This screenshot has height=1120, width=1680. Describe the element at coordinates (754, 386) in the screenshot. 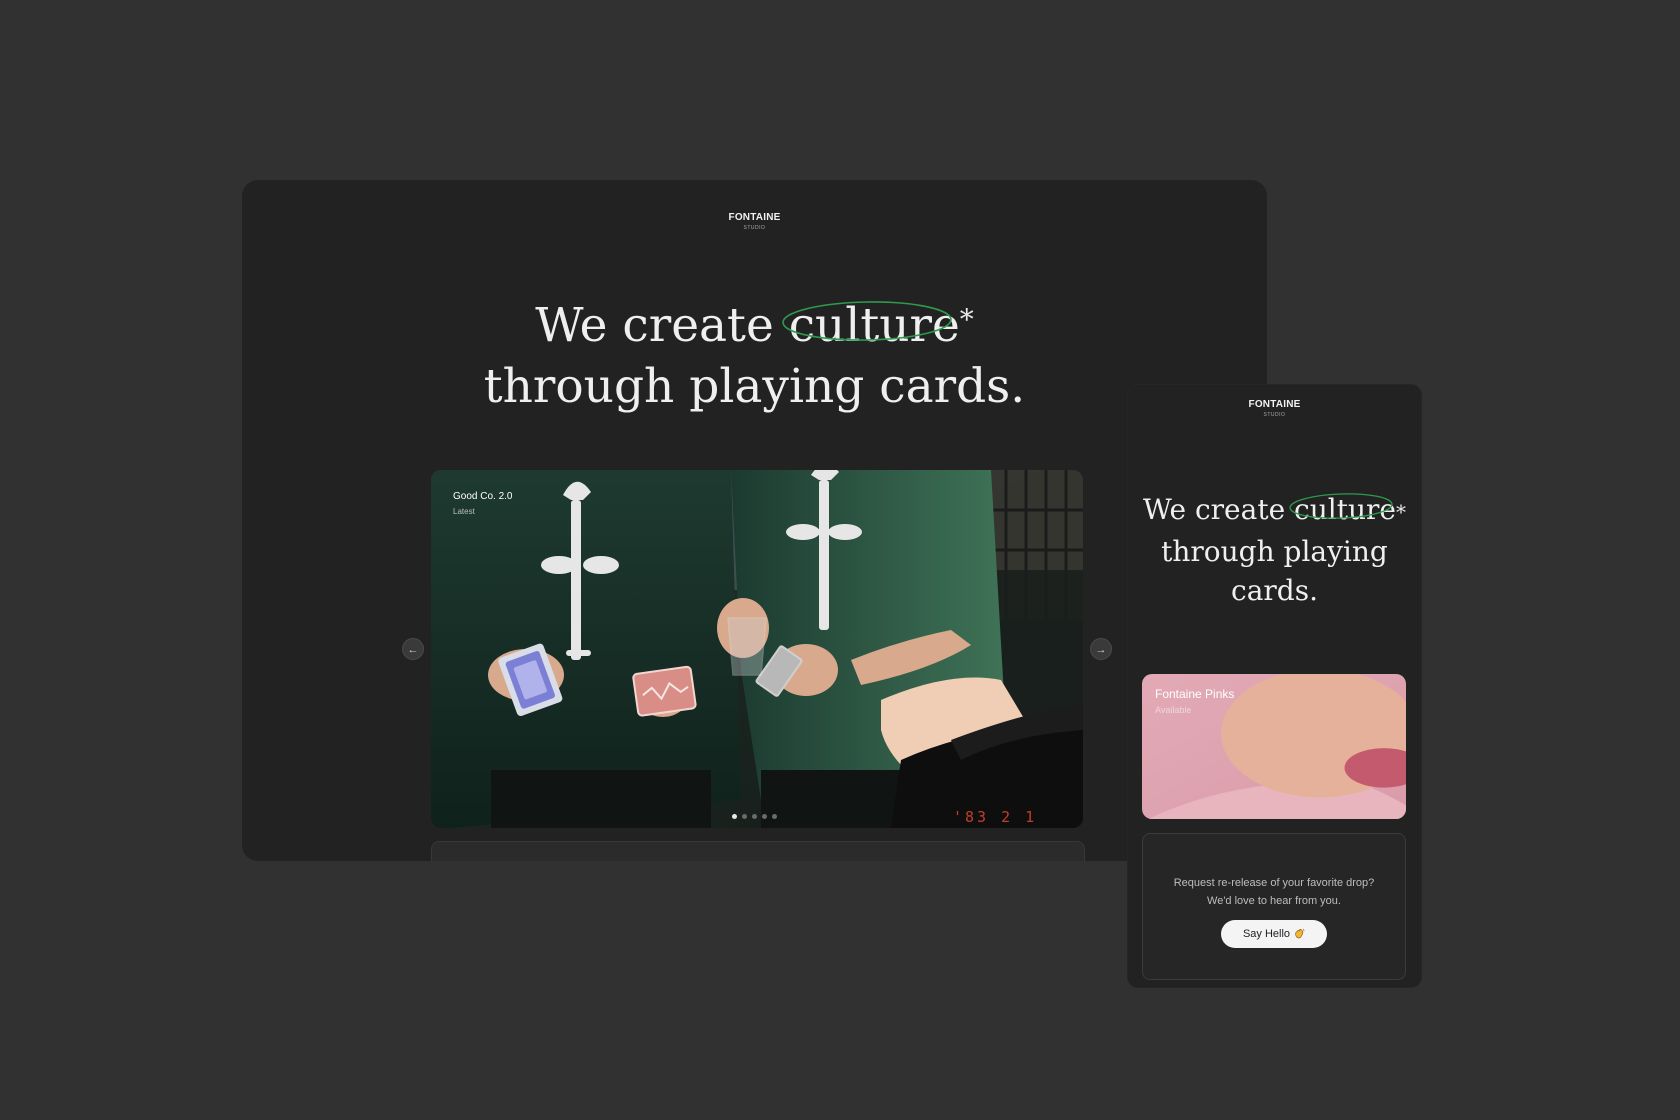

I see `hero-line2: through playing cards.` at that location.